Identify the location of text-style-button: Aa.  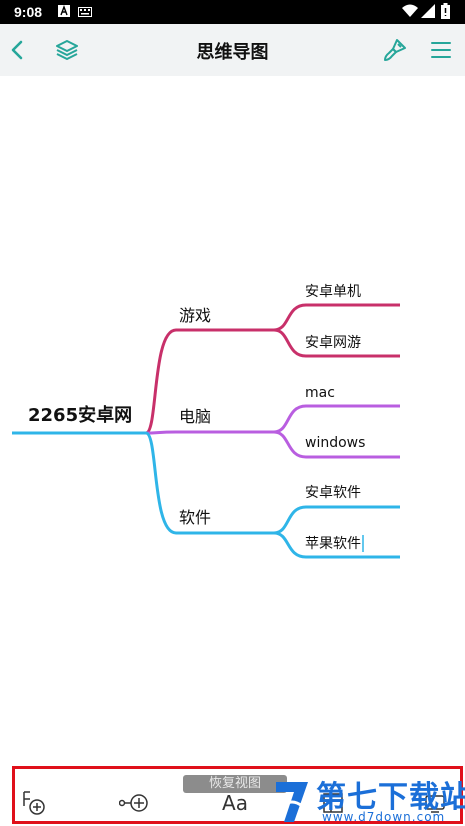
(235, 803).